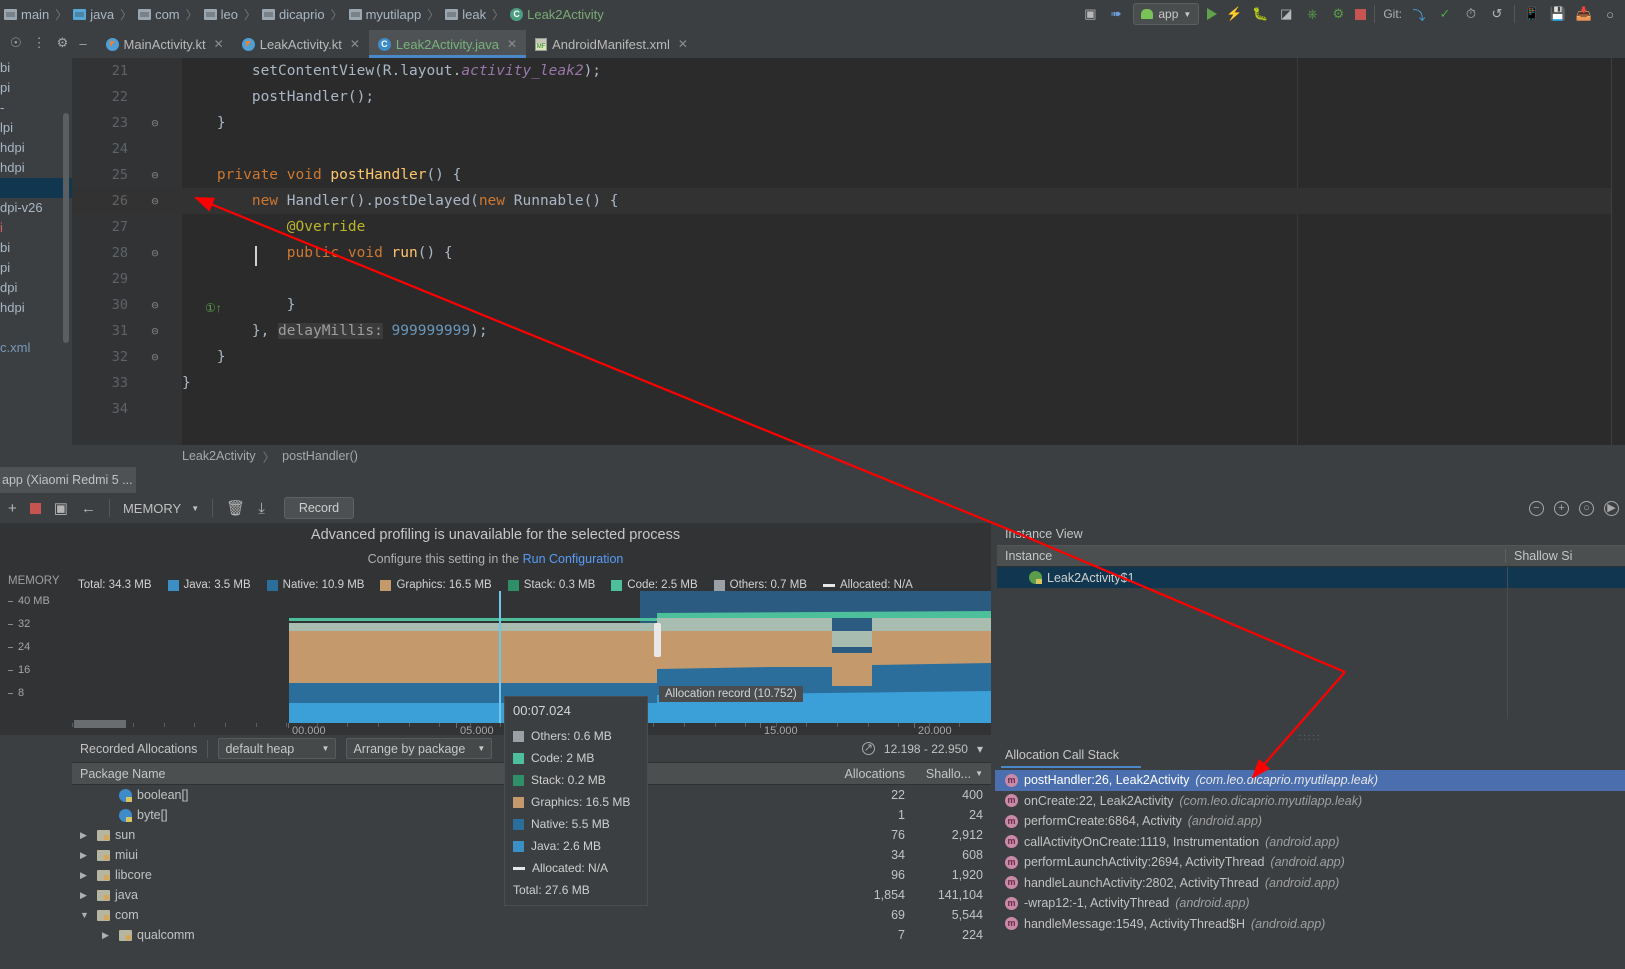 Image resolution: width=1625 pixels, height=969 pixels. I want to click on breadcrumb-item-dicaprio: 〉 dicaprio, so click(281, 14).